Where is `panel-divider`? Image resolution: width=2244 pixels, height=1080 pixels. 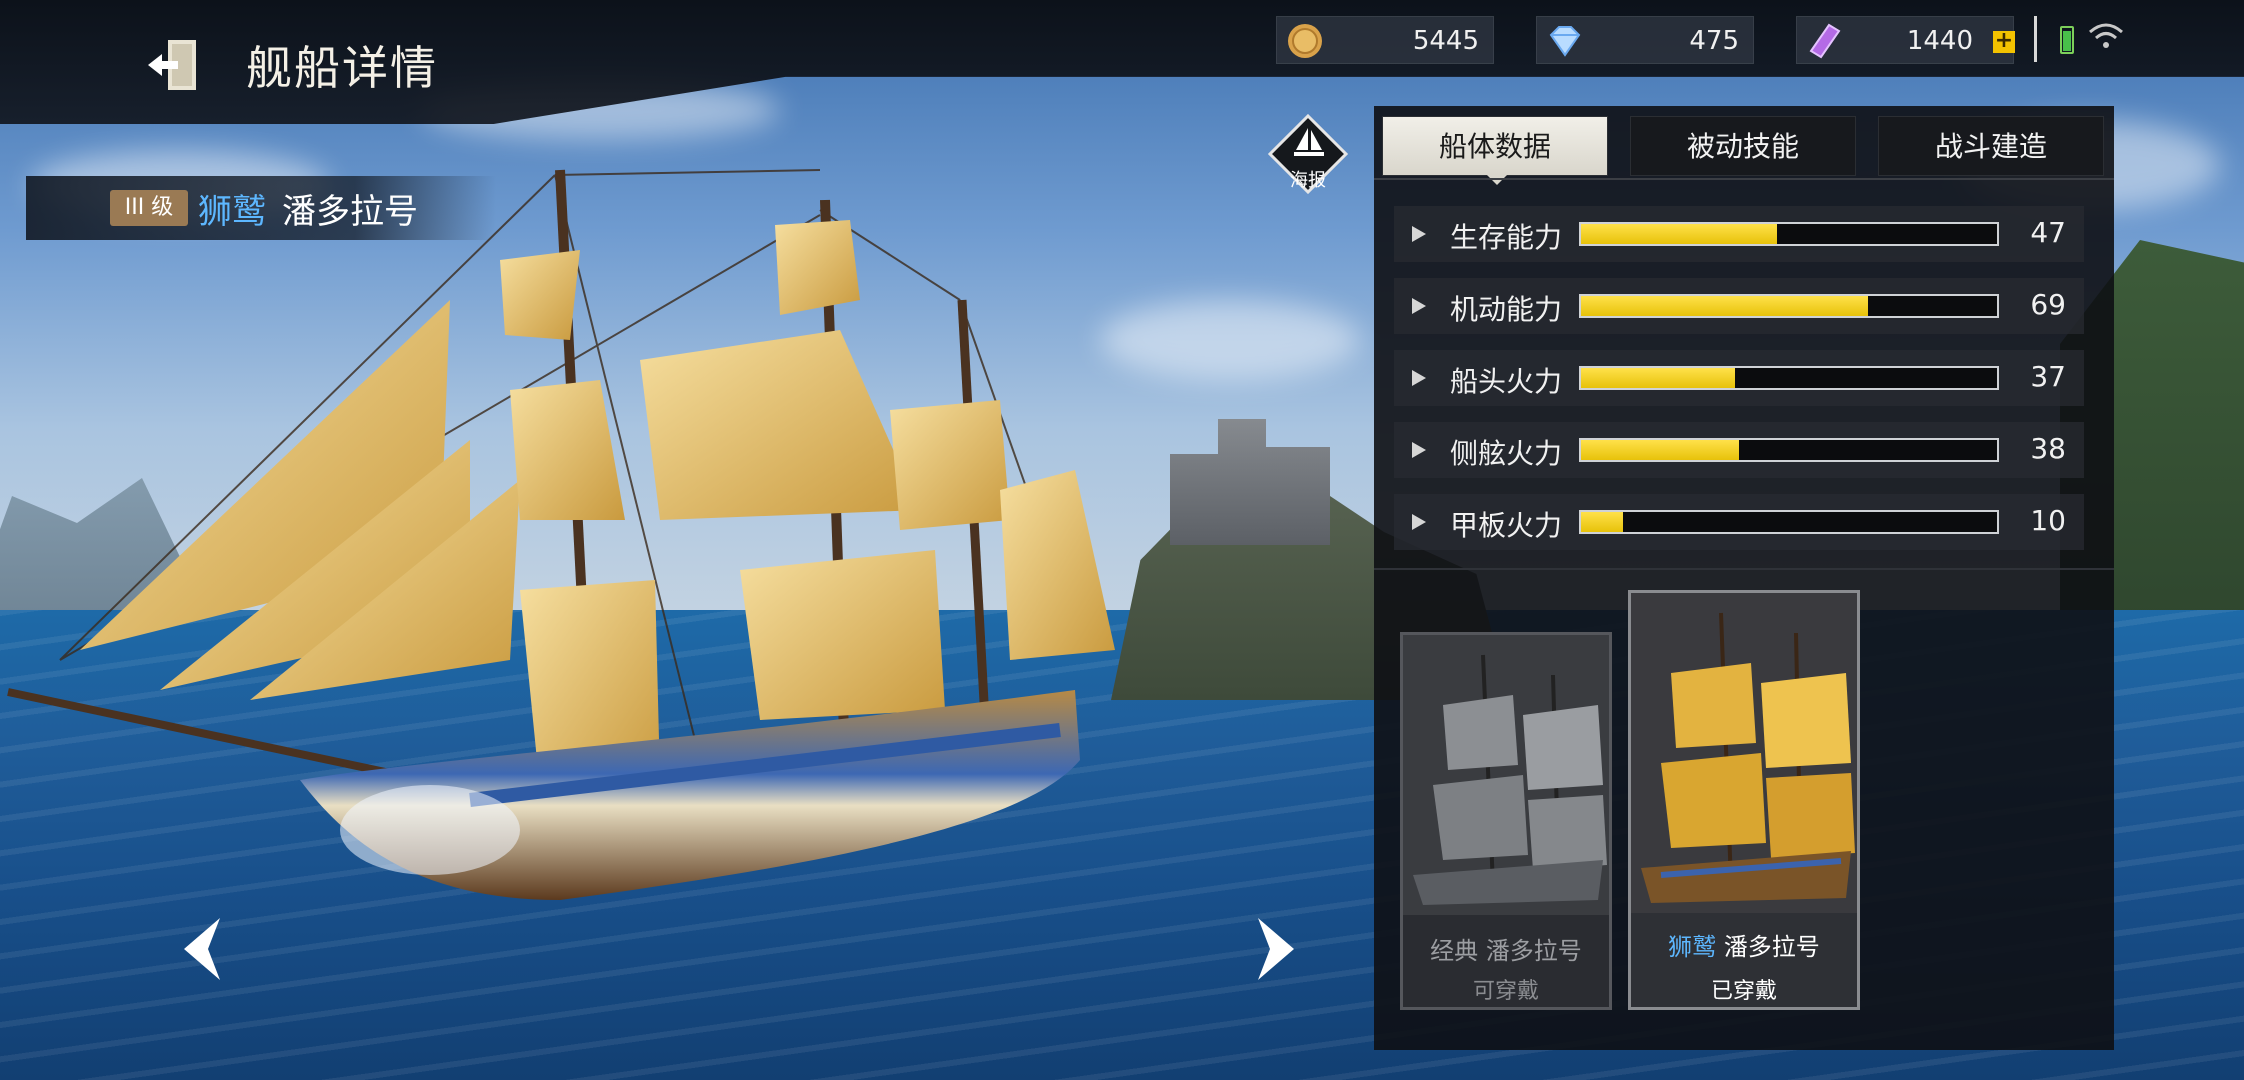
panel-divider is located at coordinates (1744, 569).